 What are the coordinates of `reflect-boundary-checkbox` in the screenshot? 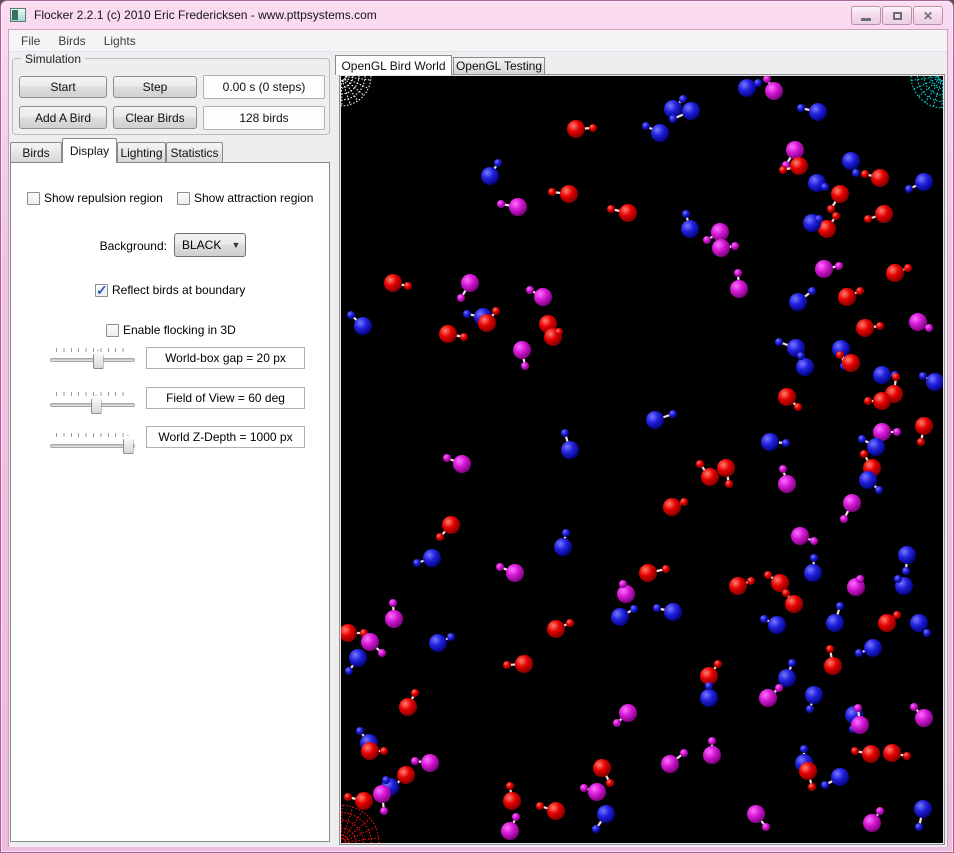 It's located at (101, 290).